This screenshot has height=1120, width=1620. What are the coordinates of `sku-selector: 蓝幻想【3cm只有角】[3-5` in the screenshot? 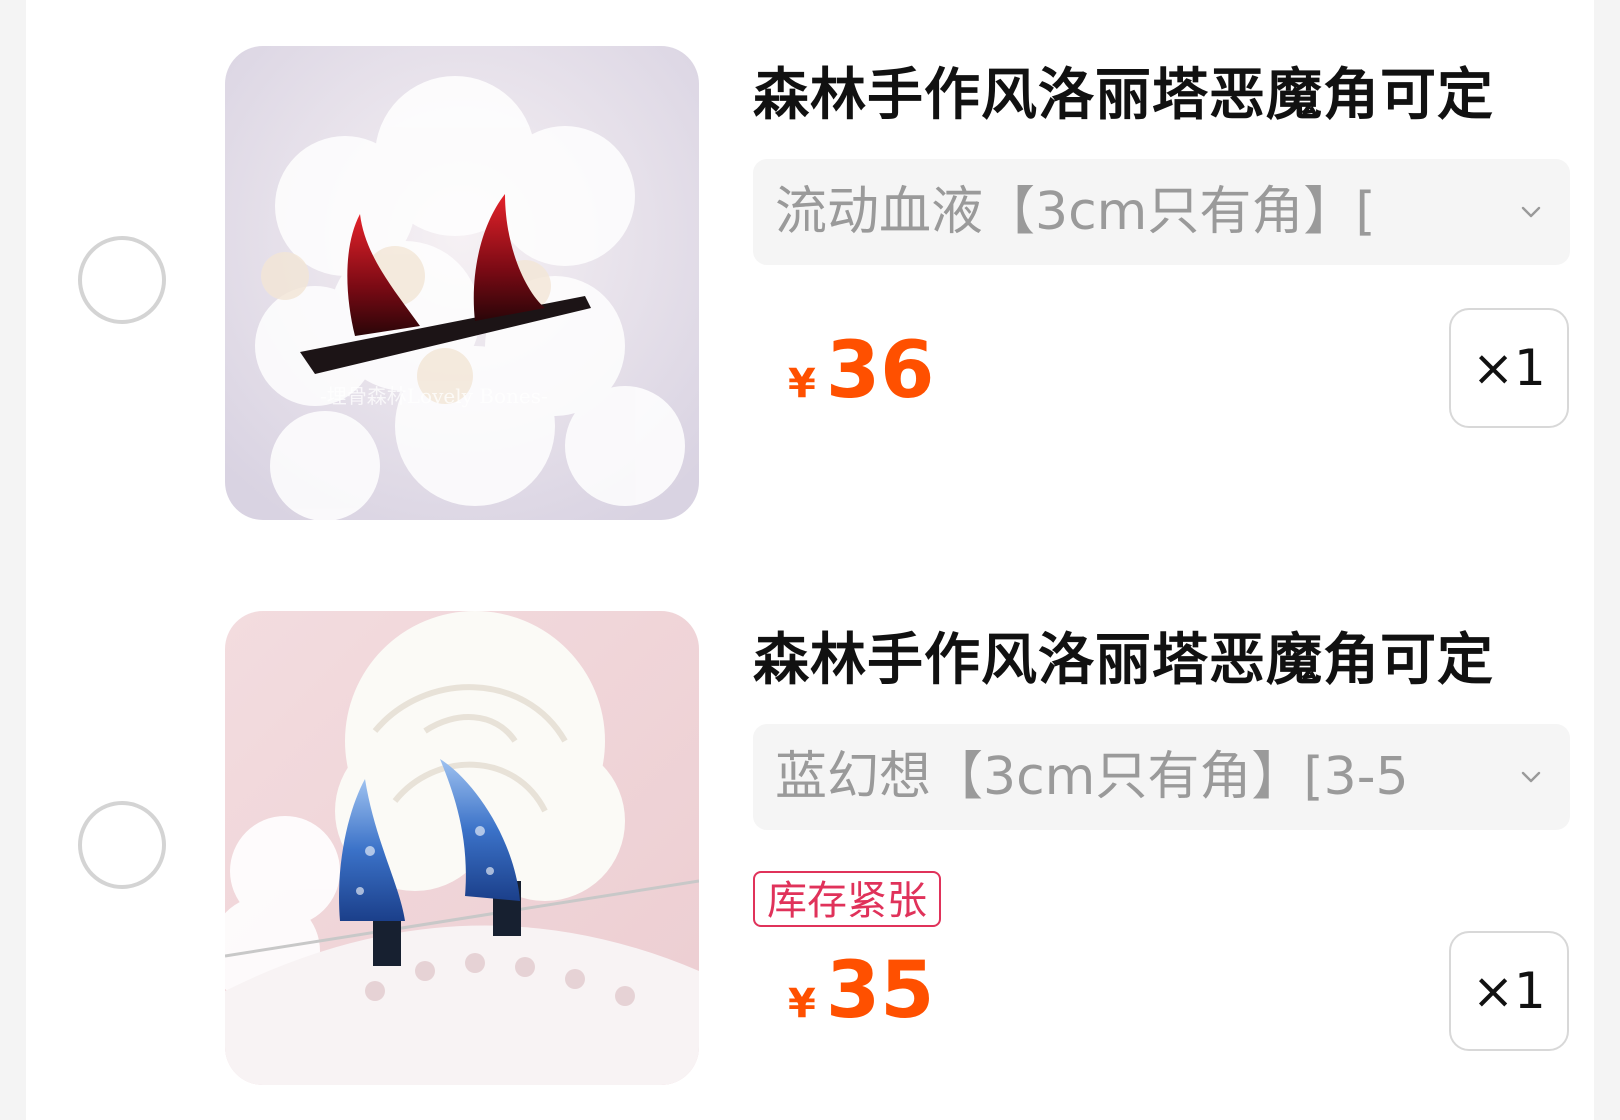 It's located at (1161, 777).